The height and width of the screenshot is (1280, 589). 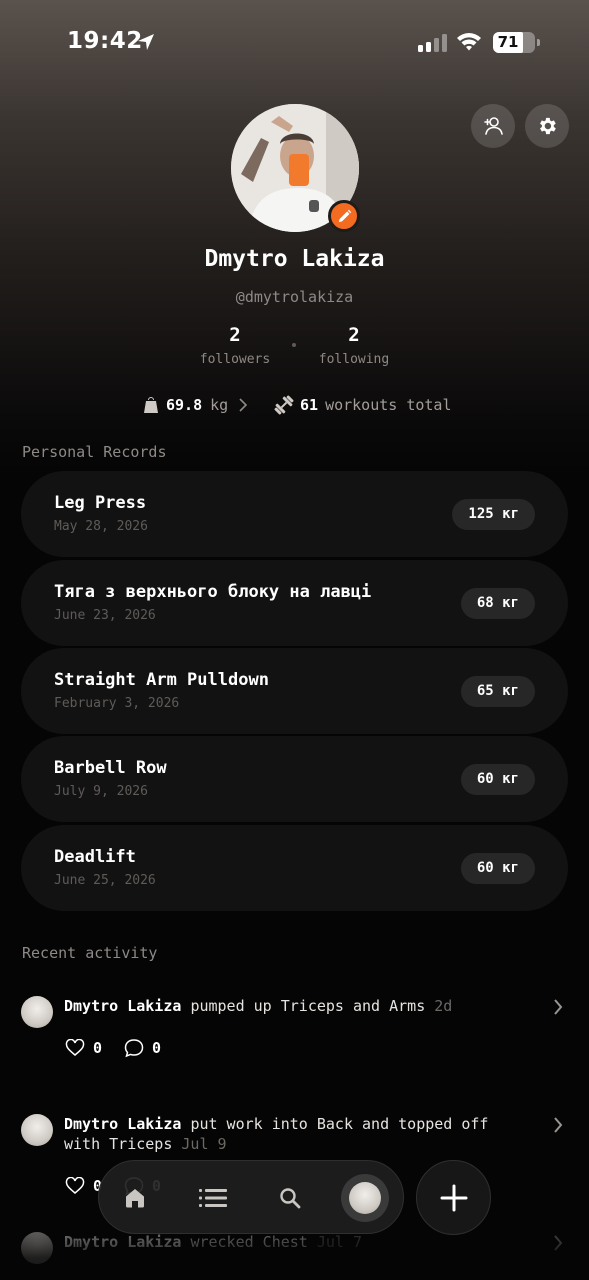 What do you see at coordinates (294, 297) in the screenshot?
I see `profile-handle: @dmytrolakiza` at bounding box center [294, 297].